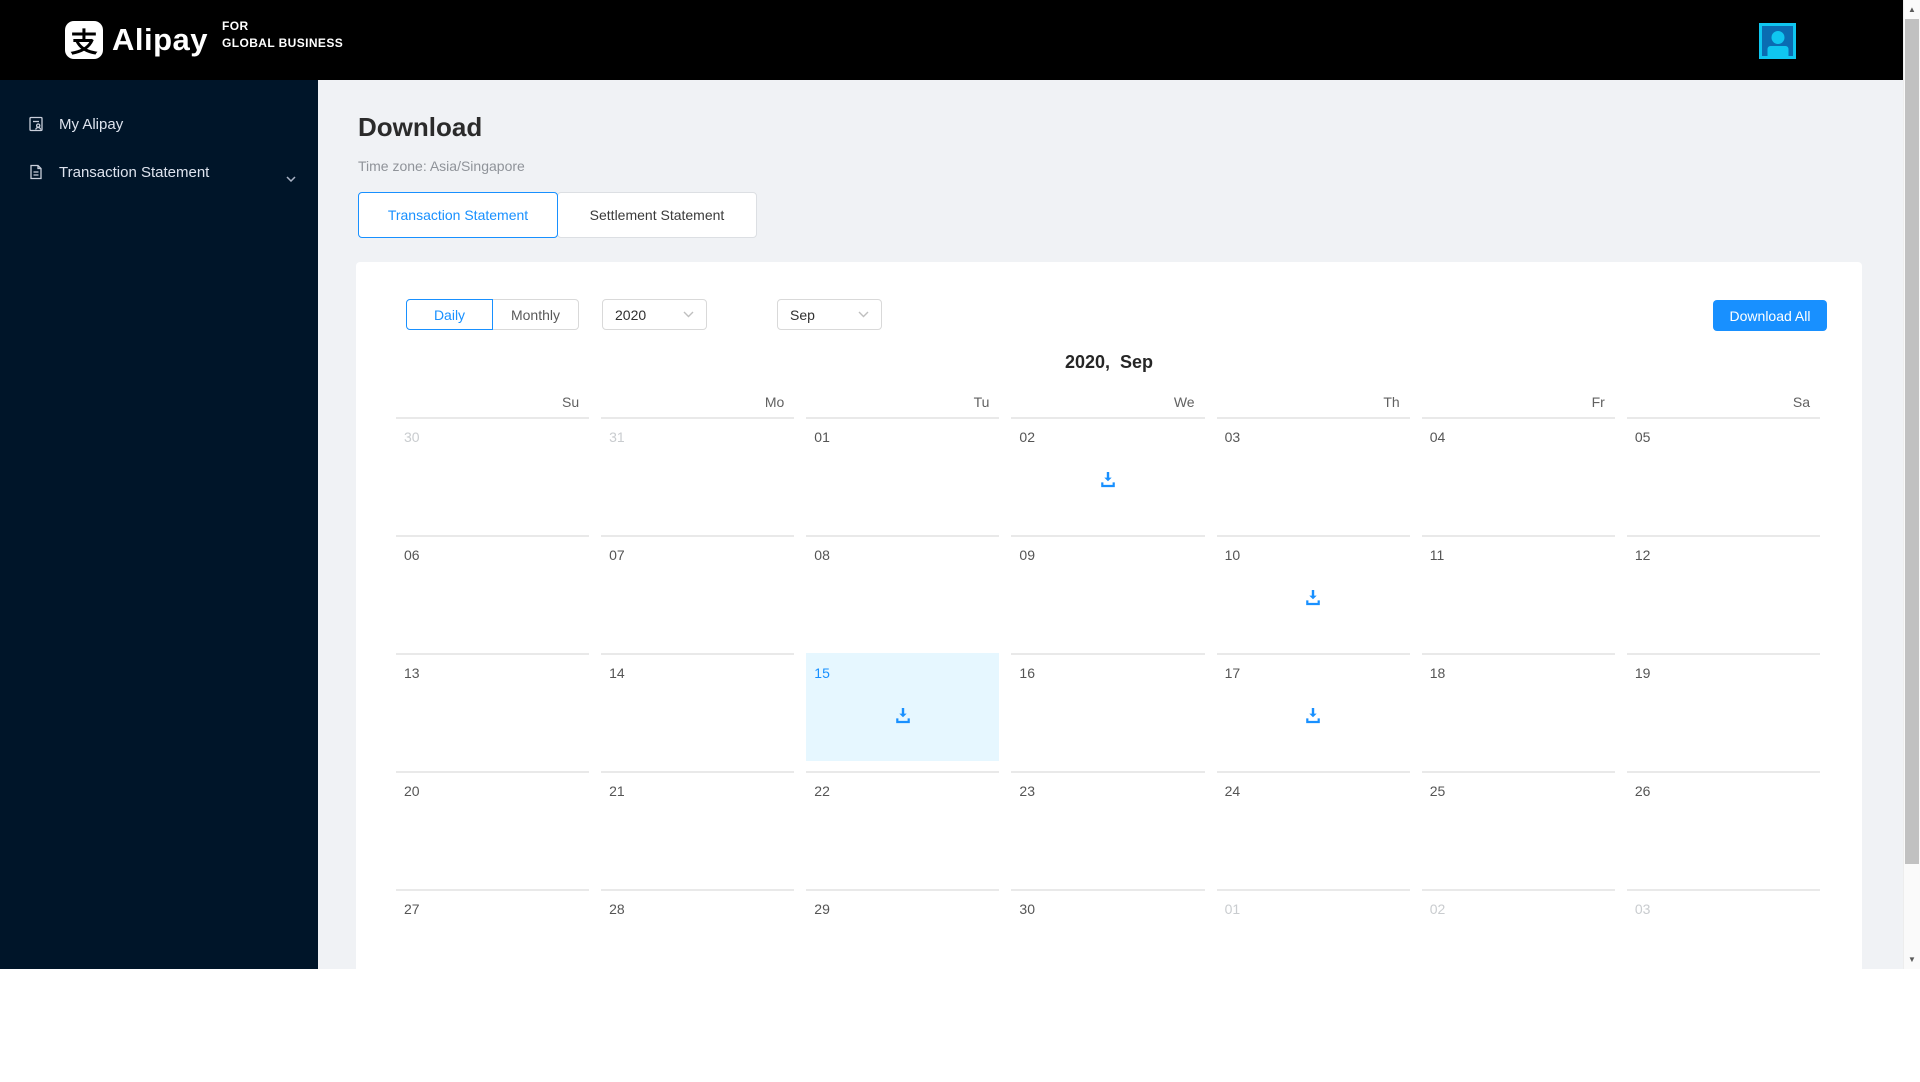 The width and height of the screenshot is (1920, 1082). What do you see at coordinates (458, 215) in the screenshot?
I see `tab-transaction-statement: Transaction Statement` at bounding box center [458, 215].